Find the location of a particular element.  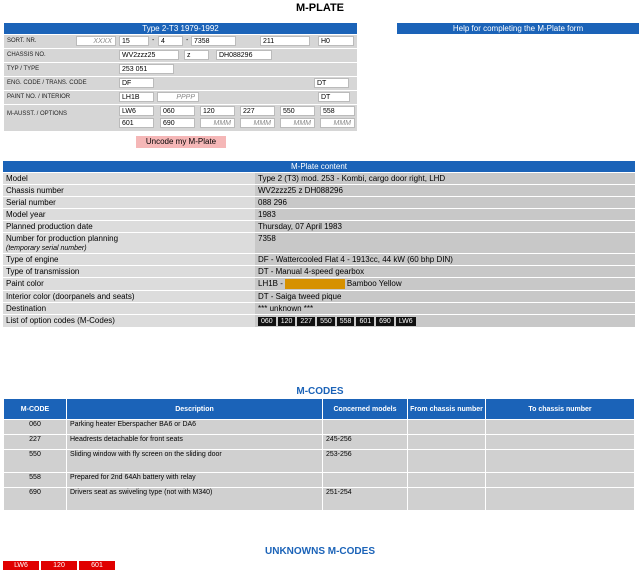

chassis-field-3: DH088296 is located at coordinates (244, 55).